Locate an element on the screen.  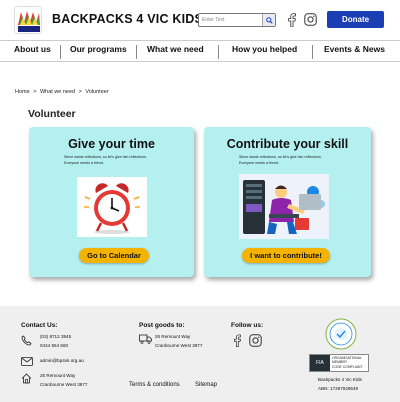
fia-text: ORGANISATIONAL MEMBER CODE COMPLIANT is located at coordinates (347, 362).